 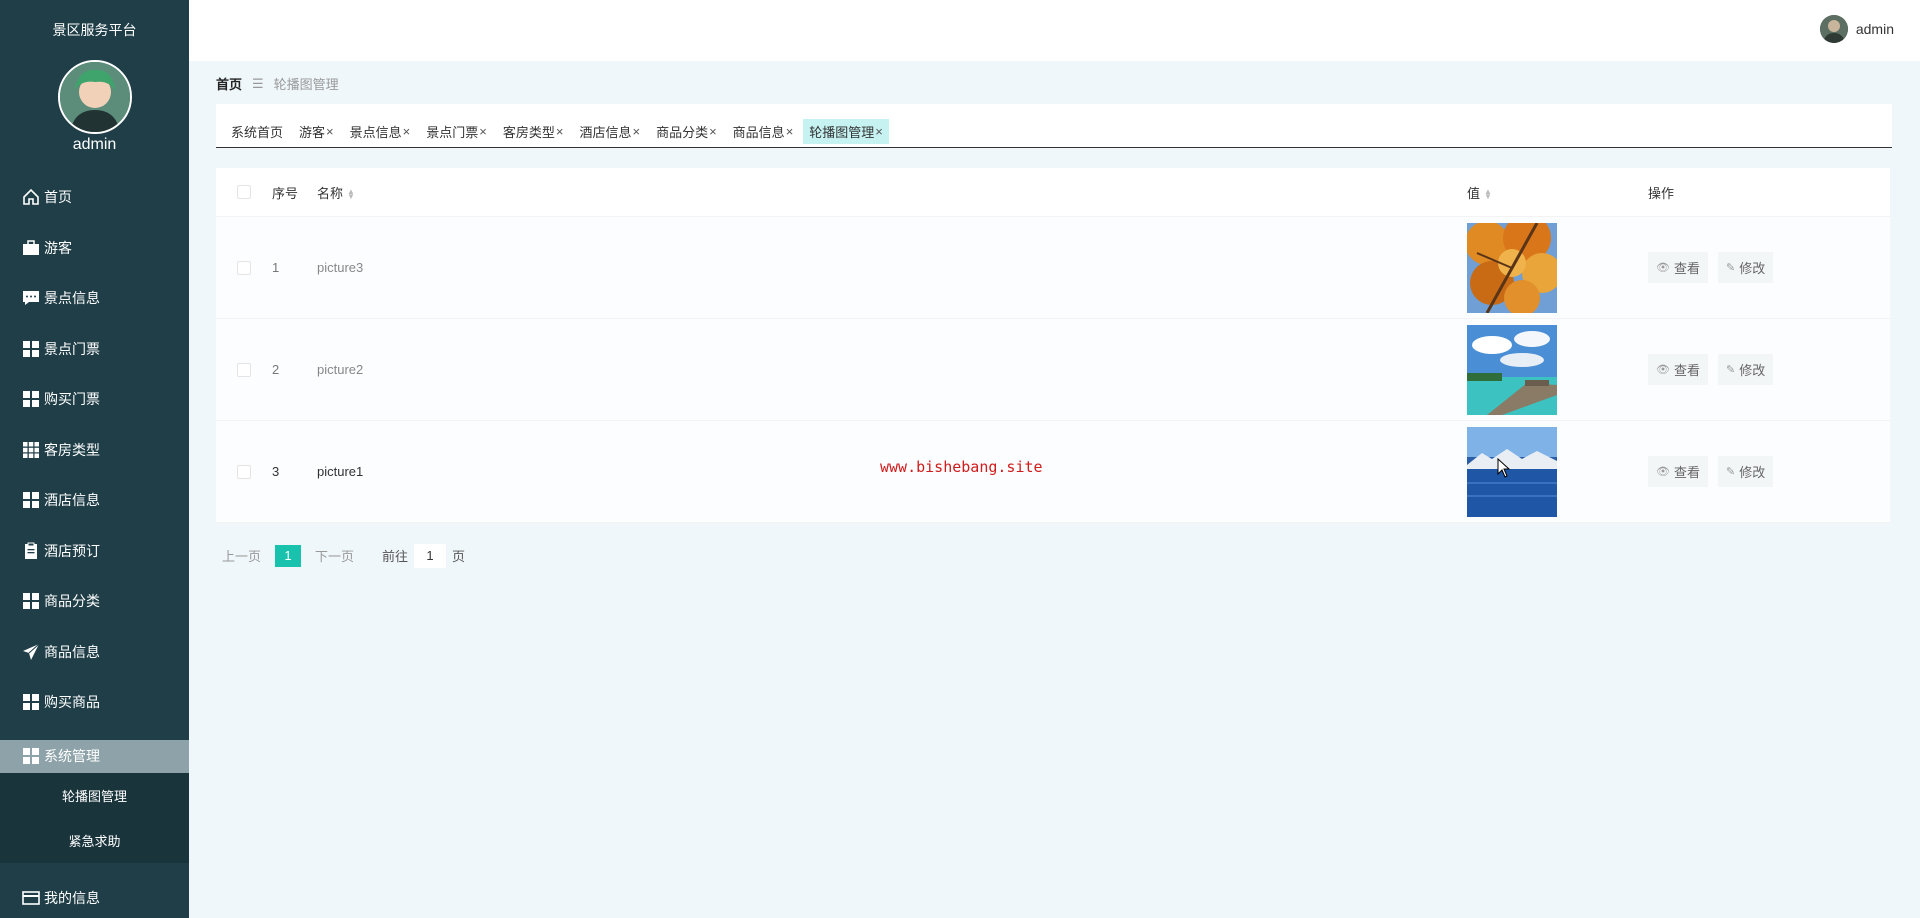 I want to click on mouse-cursor-icon, so click(x=1504, y=468).